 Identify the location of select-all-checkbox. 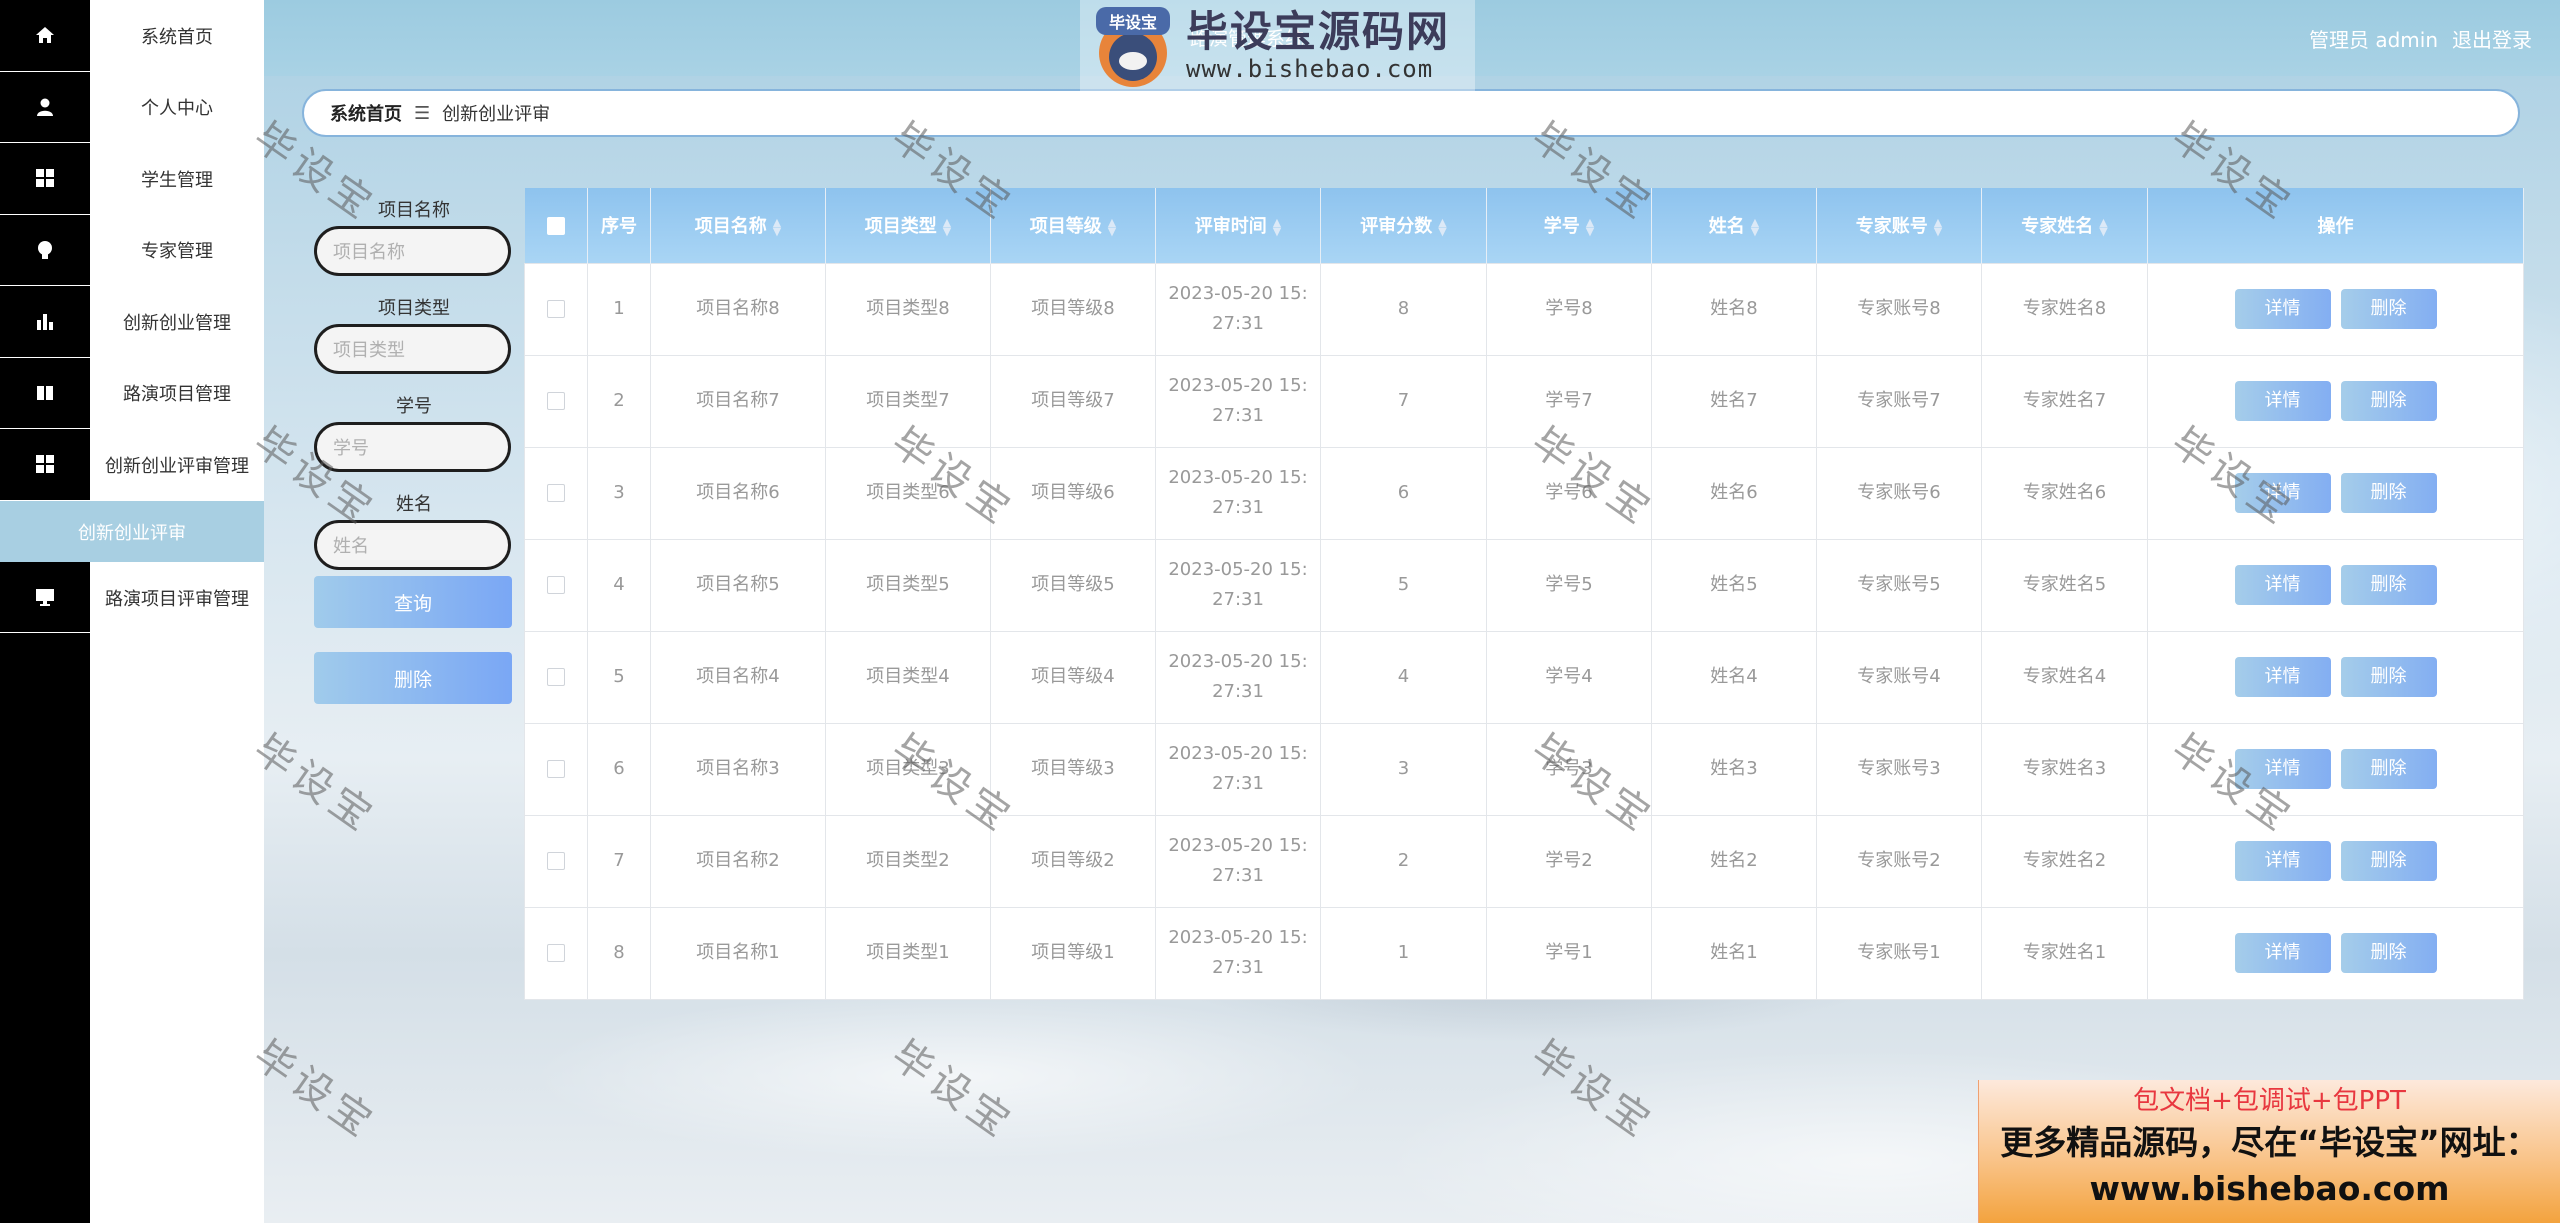
(556, 225).